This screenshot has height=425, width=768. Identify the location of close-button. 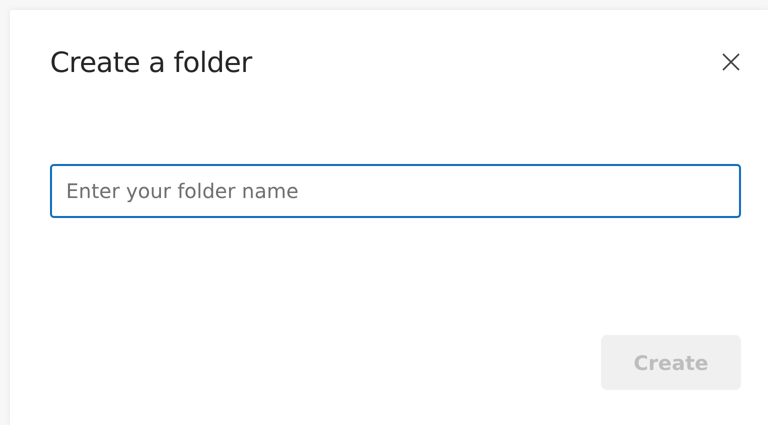
(731, 62).